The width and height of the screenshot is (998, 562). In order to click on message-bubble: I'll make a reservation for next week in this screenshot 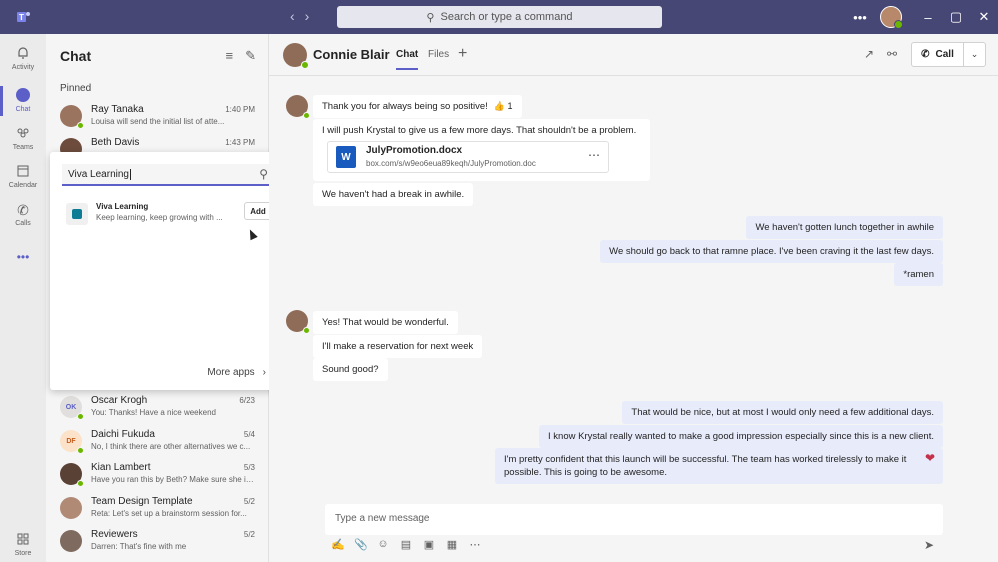, I will do `click(398, 346)`.